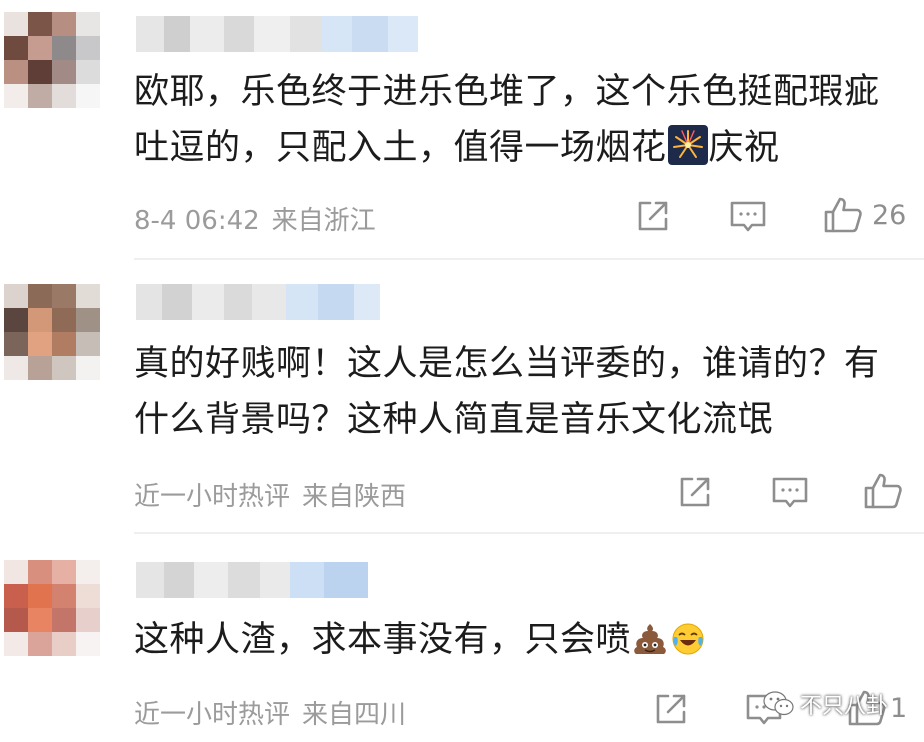  I want to click on comment-time: 8-4 06:42, so click(197, 221).